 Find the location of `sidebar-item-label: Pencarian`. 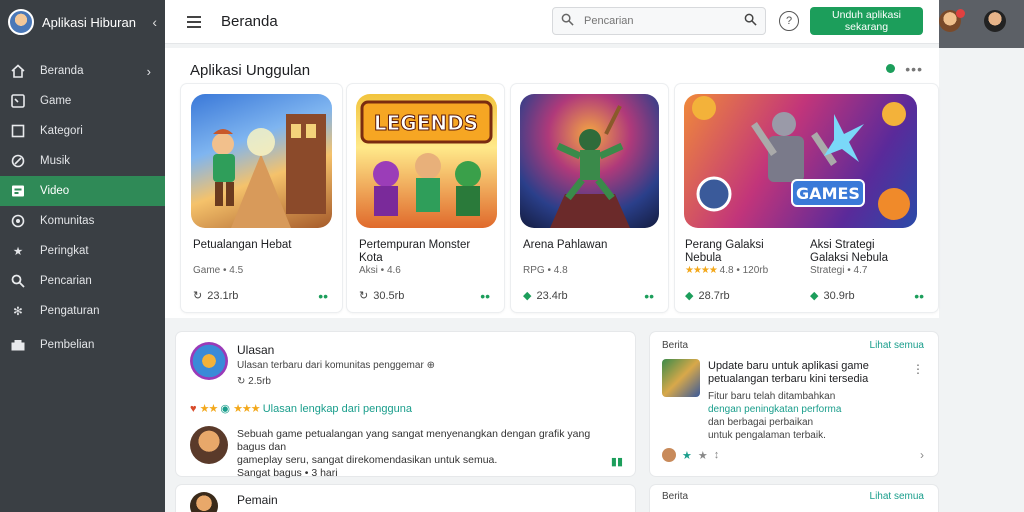

sidebar-item-label: Pencarian is located at coordinates (66, 281).